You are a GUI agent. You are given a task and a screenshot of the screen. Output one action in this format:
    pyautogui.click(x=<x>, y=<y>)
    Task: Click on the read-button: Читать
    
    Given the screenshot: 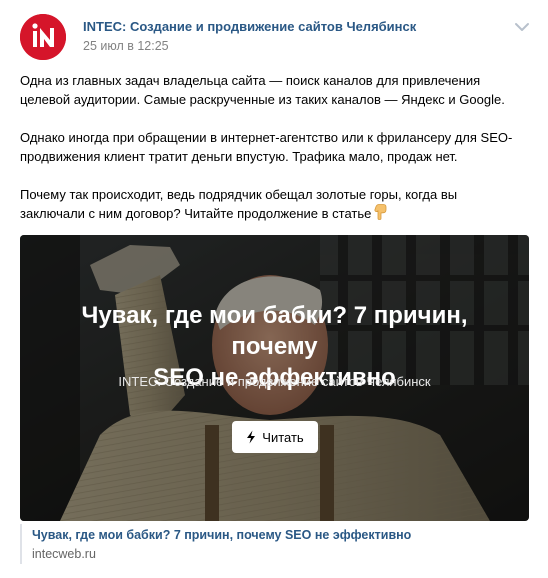 What is the action you would take?
    pyautogui.click(x=275, y=437)
    